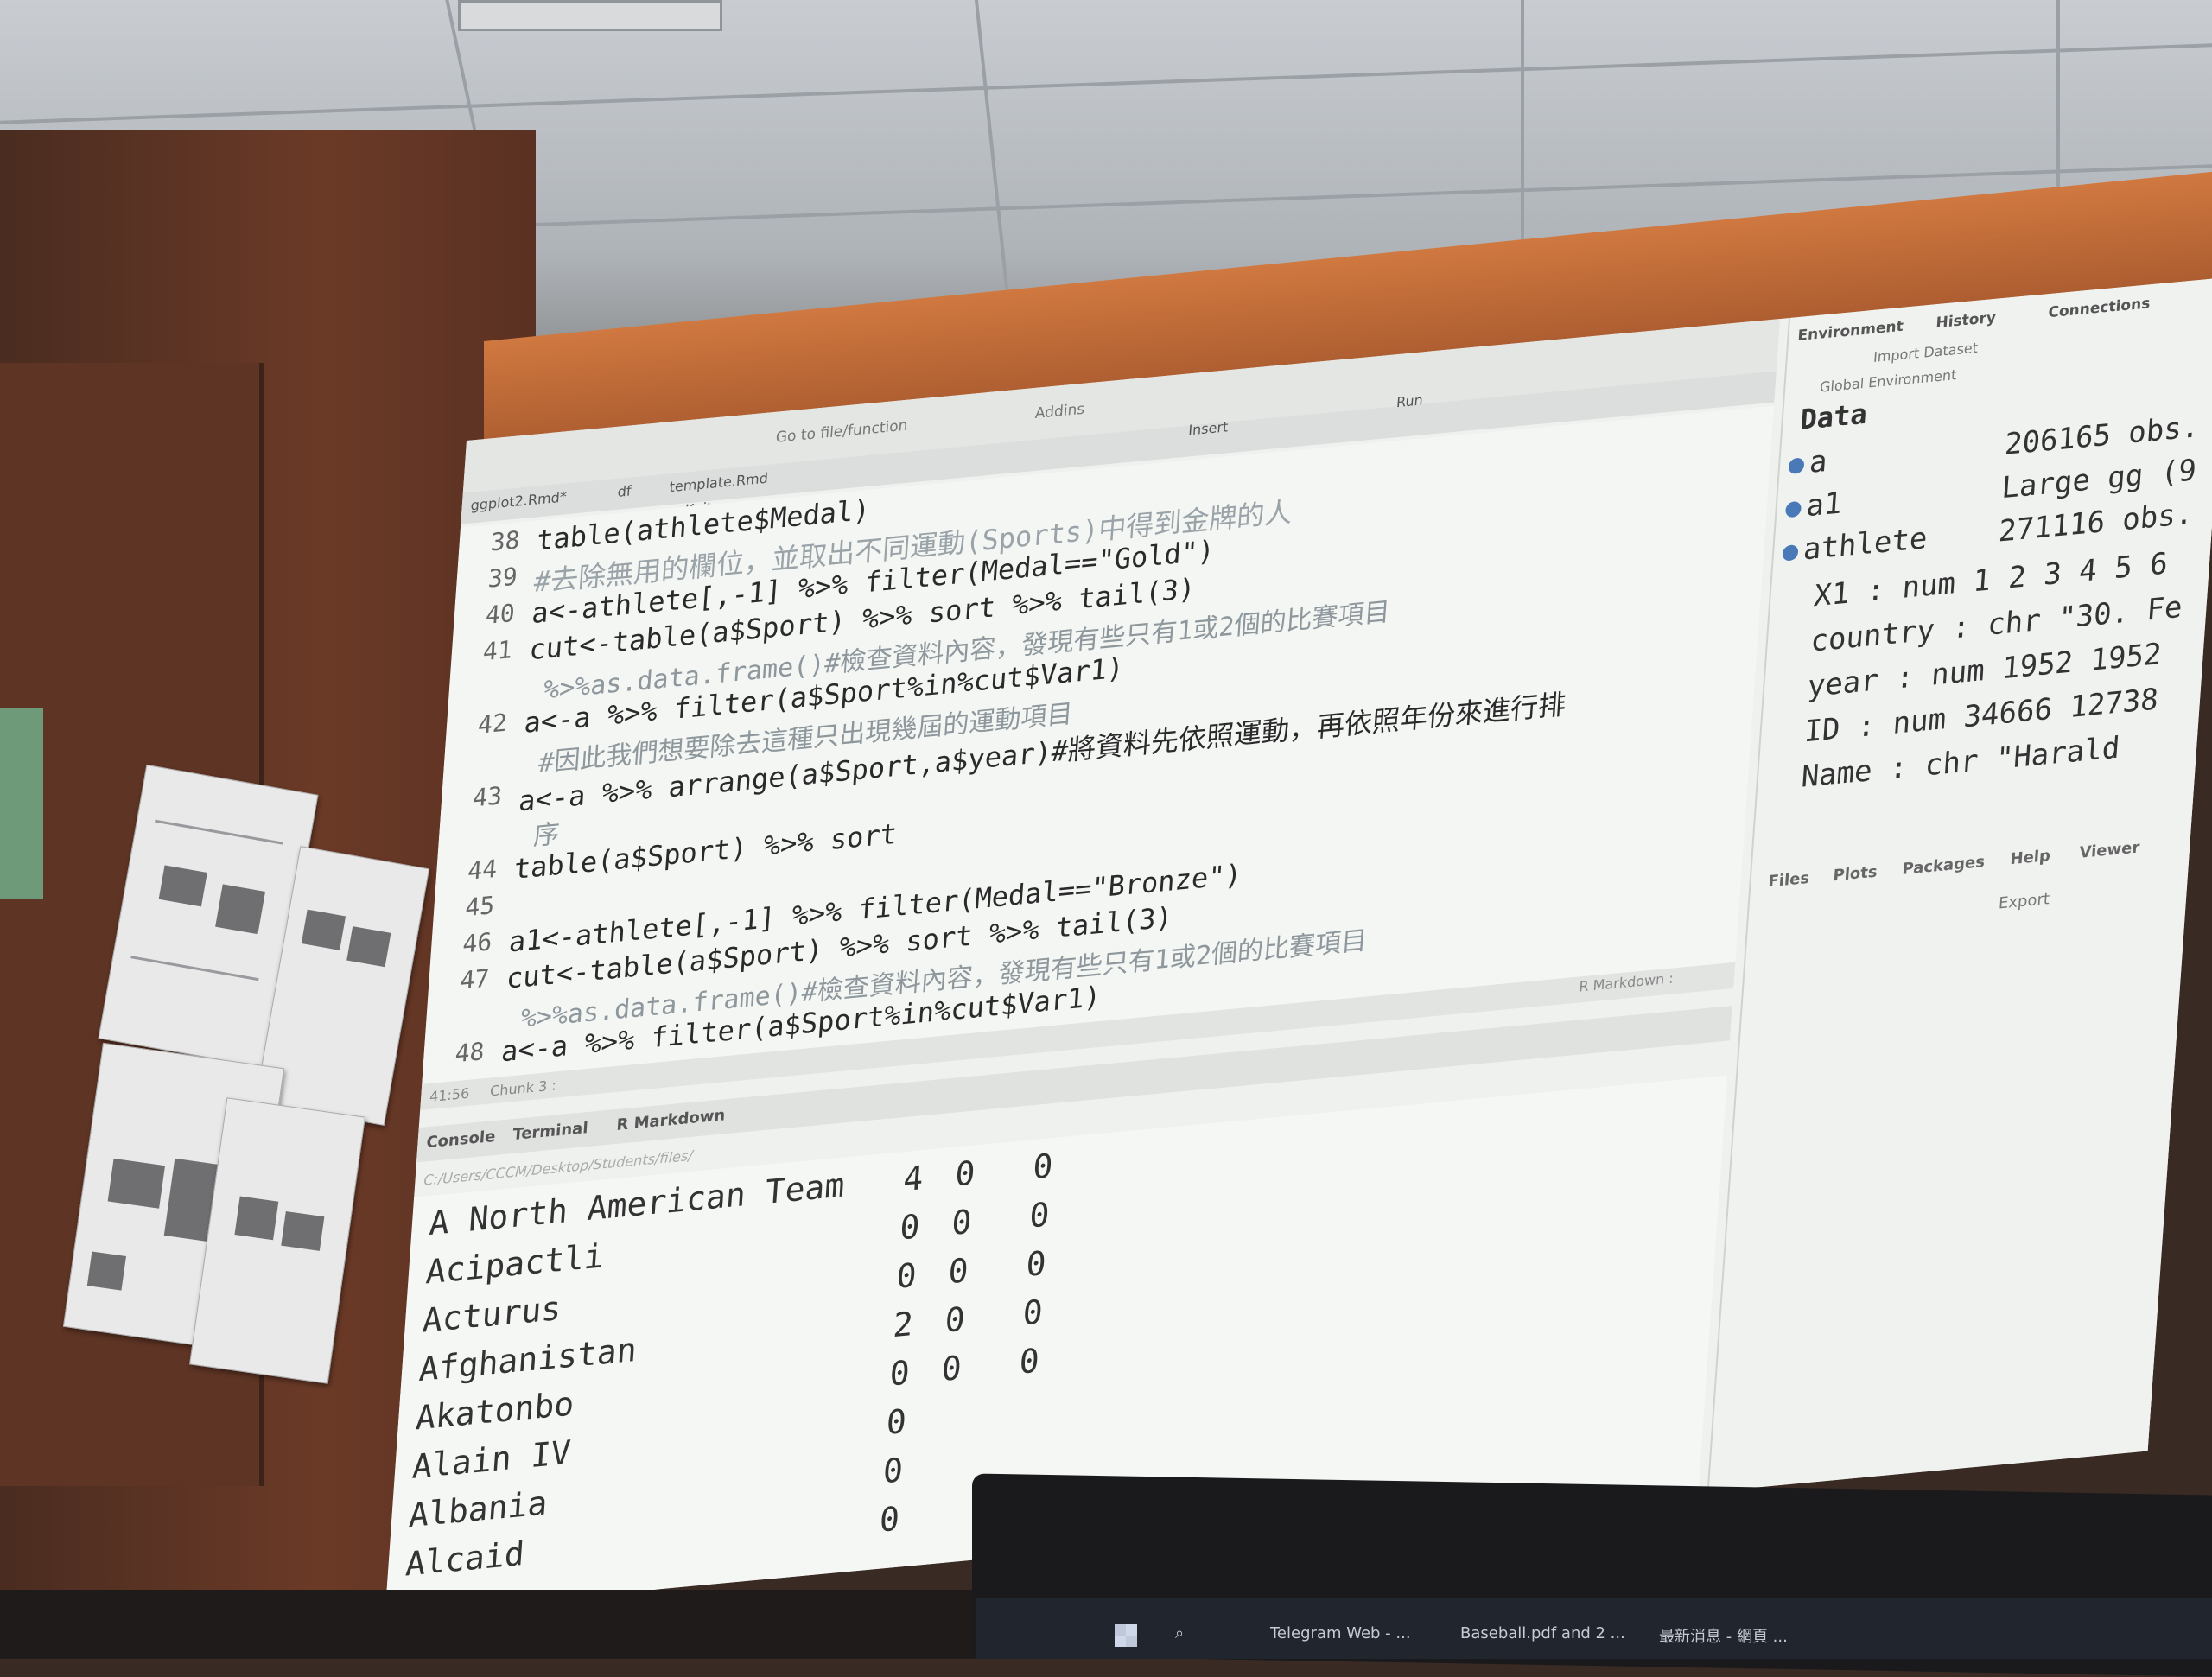 This screenshot has width=2212, height=1677. What do you see at coordinates (1888, 381) in the screenshot?
I see `global-environment-select: Global Environment` at bounding box center [1888, 381].